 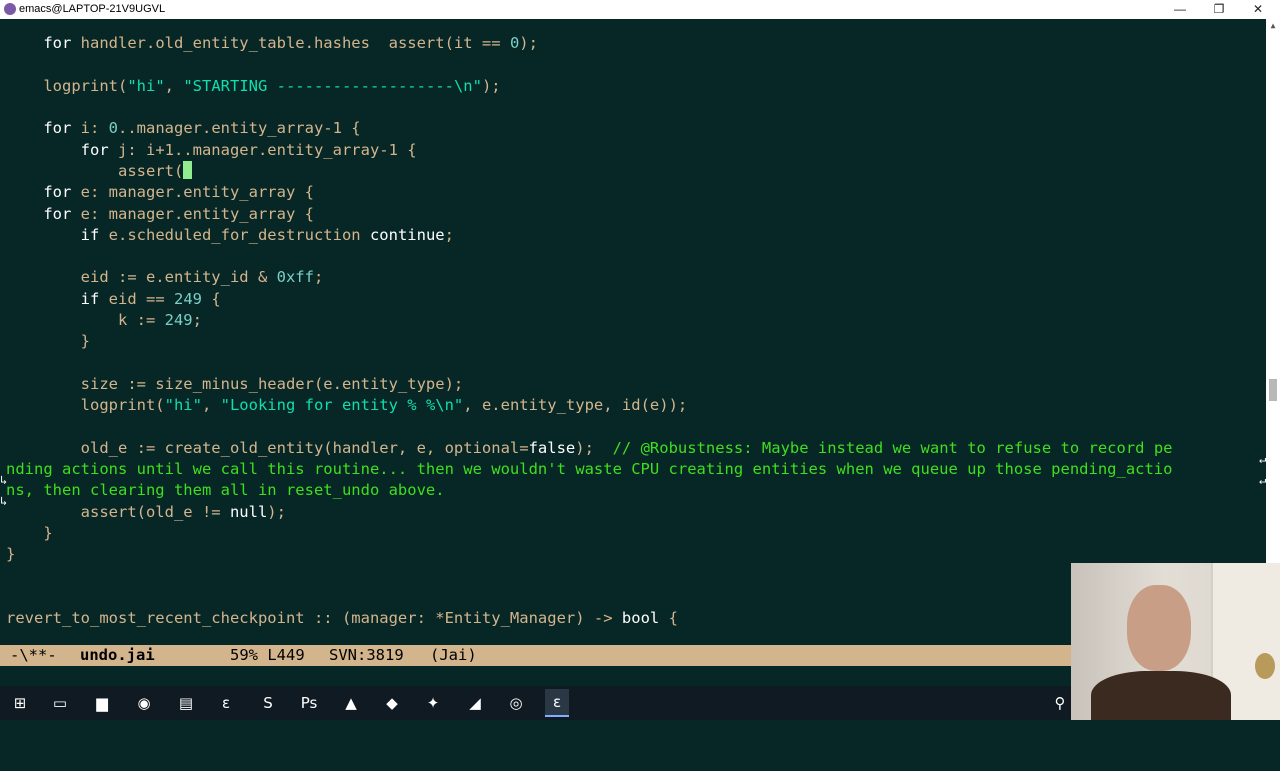 What do you see at coordinates (1273, 332) in the screenshot?
I see `vertical-scrollbar: ▲ ▼` at bounding box center [1273, 332].